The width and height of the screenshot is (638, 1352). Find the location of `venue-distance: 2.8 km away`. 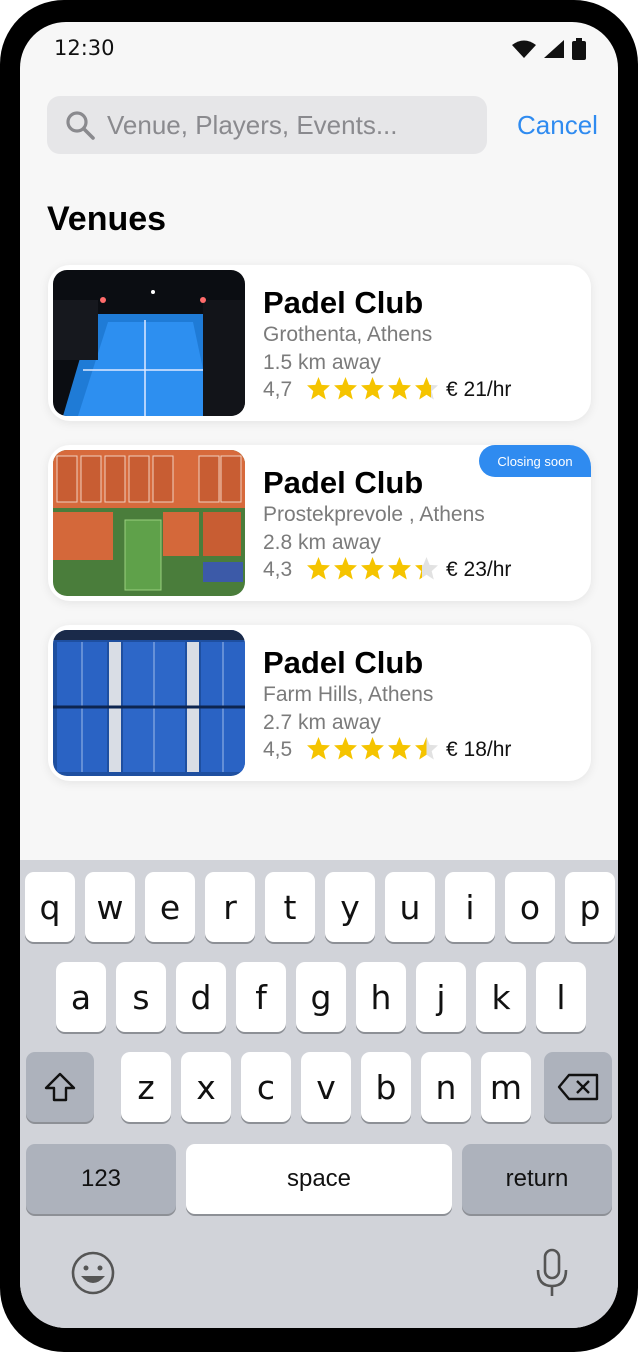

venue-distance: 2.8 km away is located at coordinates (322, 542).